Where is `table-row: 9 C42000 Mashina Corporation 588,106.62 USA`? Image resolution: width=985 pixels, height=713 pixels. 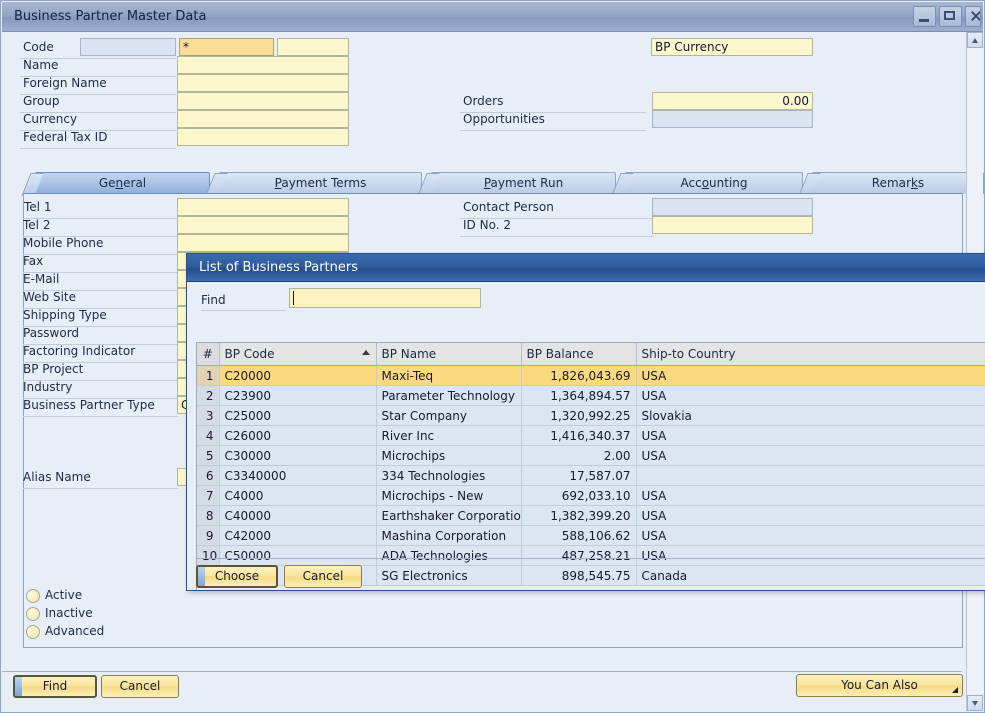
table-row: 9 C42000 Mashina Corporation 588,106.62 USA is located at coordinates (591, 535).